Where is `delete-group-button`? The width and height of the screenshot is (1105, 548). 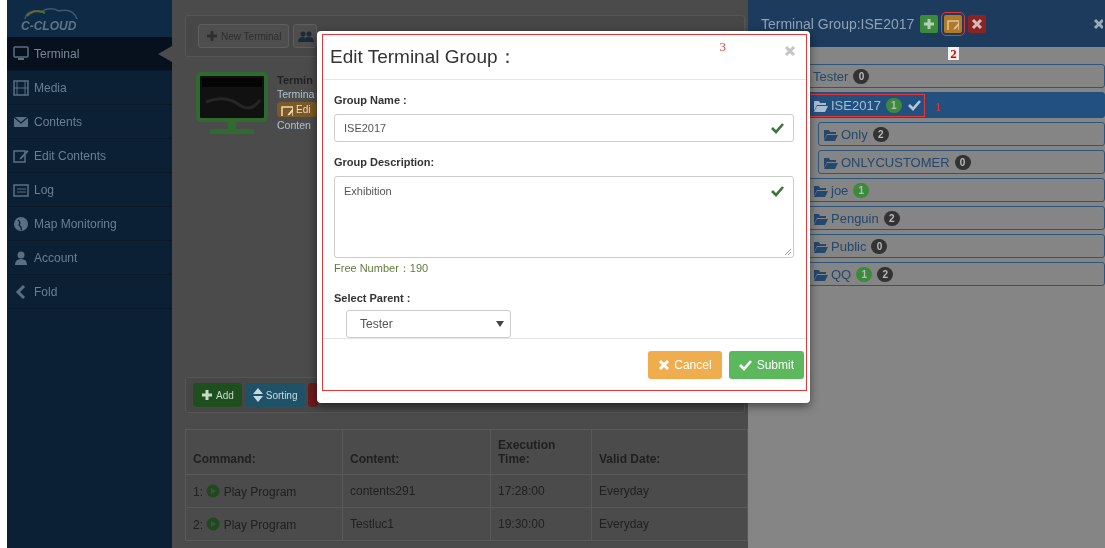 delete-group-button is located at coordinates (977, 23).